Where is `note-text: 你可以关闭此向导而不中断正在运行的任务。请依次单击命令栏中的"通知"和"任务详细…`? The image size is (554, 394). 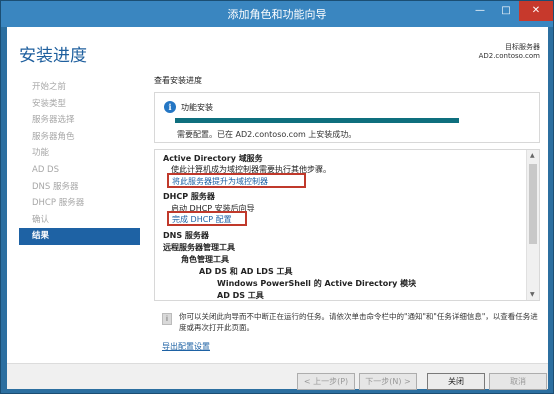 note-text: 你可以关闭此向导而不中断正在运行的任务。请依次单击命令栏中的"通知"和"任务详细… is located at coordinates (358, 322).